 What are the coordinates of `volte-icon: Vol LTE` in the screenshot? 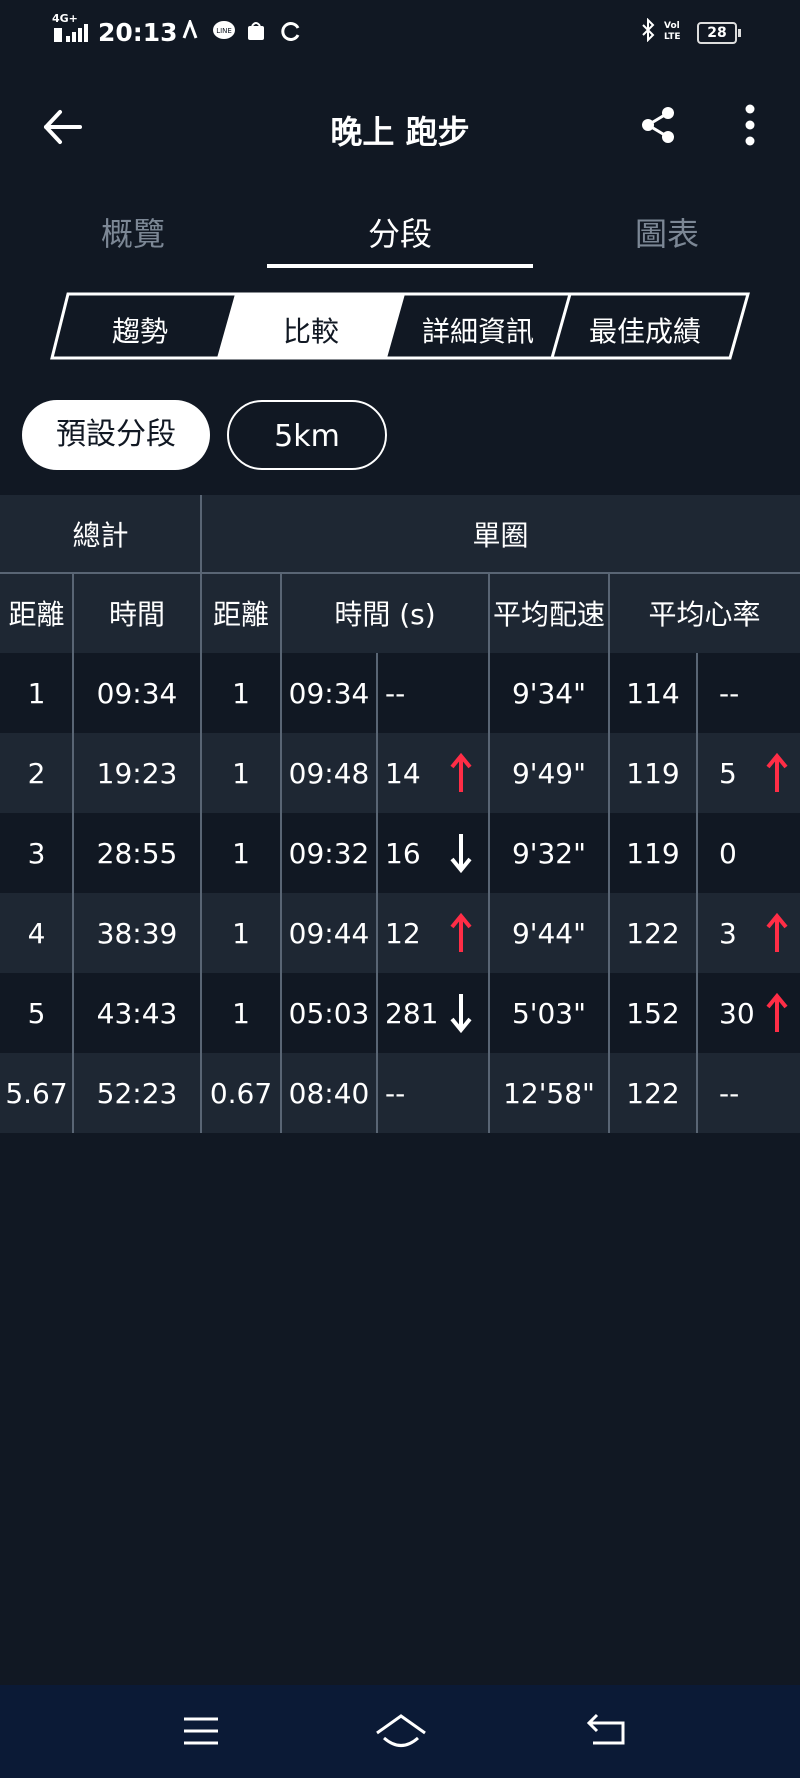 It's located at (674, 31).